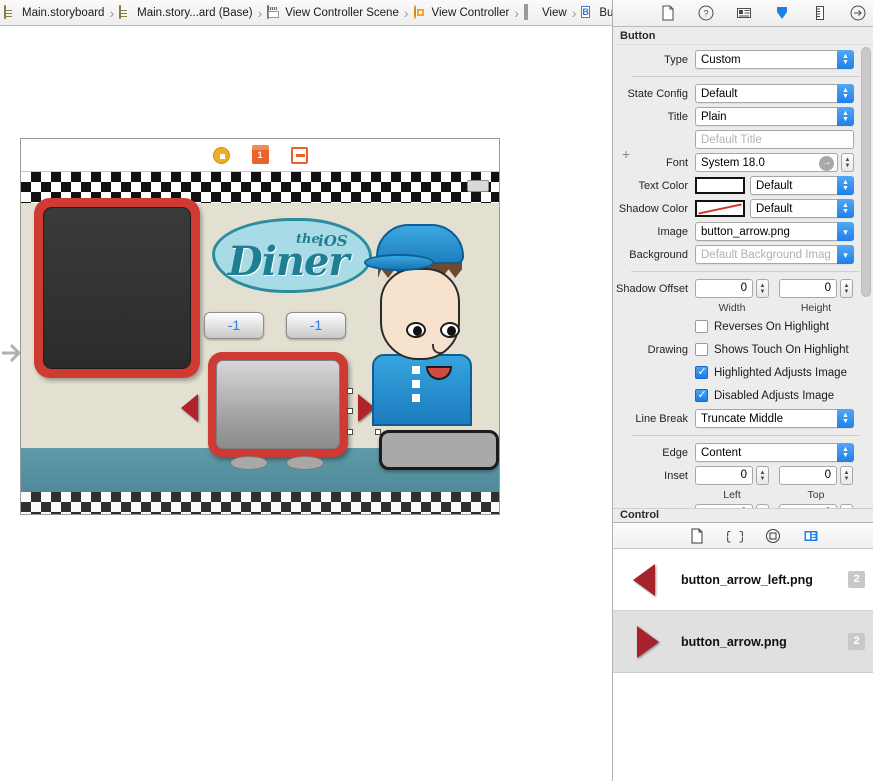 This screenshot has height=781, width=873. What do you see at coordinates (771, 373) in the screenshot?
I see `highlighted-adjusts-image-checkbox: Highlighted Adjusts Image` at bounding box center [771, 373].